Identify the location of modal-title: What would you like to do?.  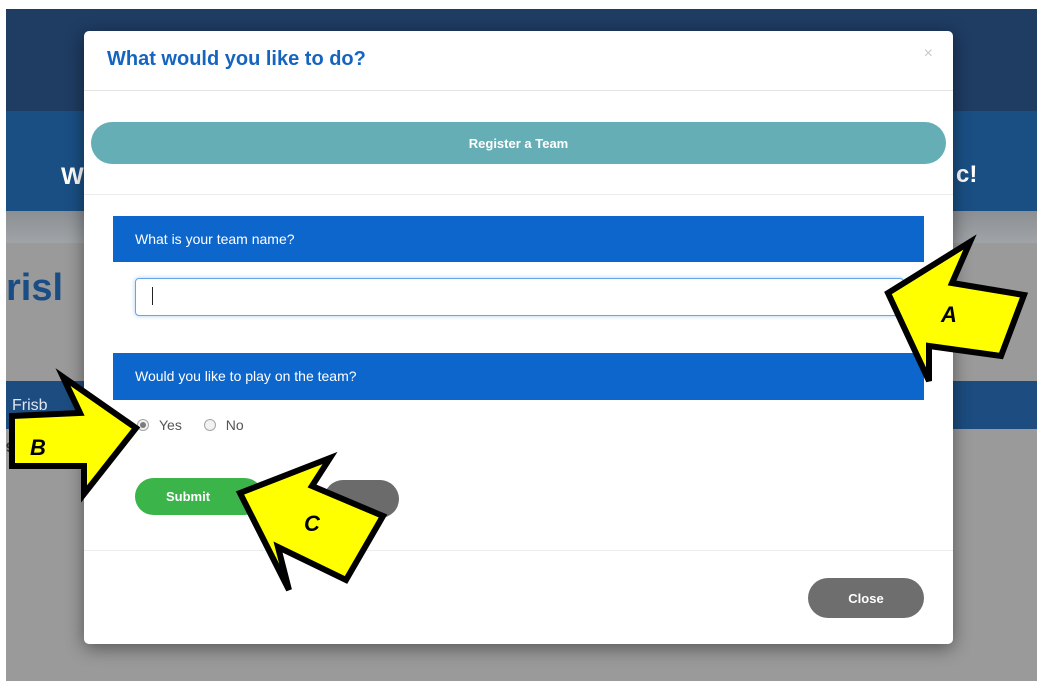
(236, 59).